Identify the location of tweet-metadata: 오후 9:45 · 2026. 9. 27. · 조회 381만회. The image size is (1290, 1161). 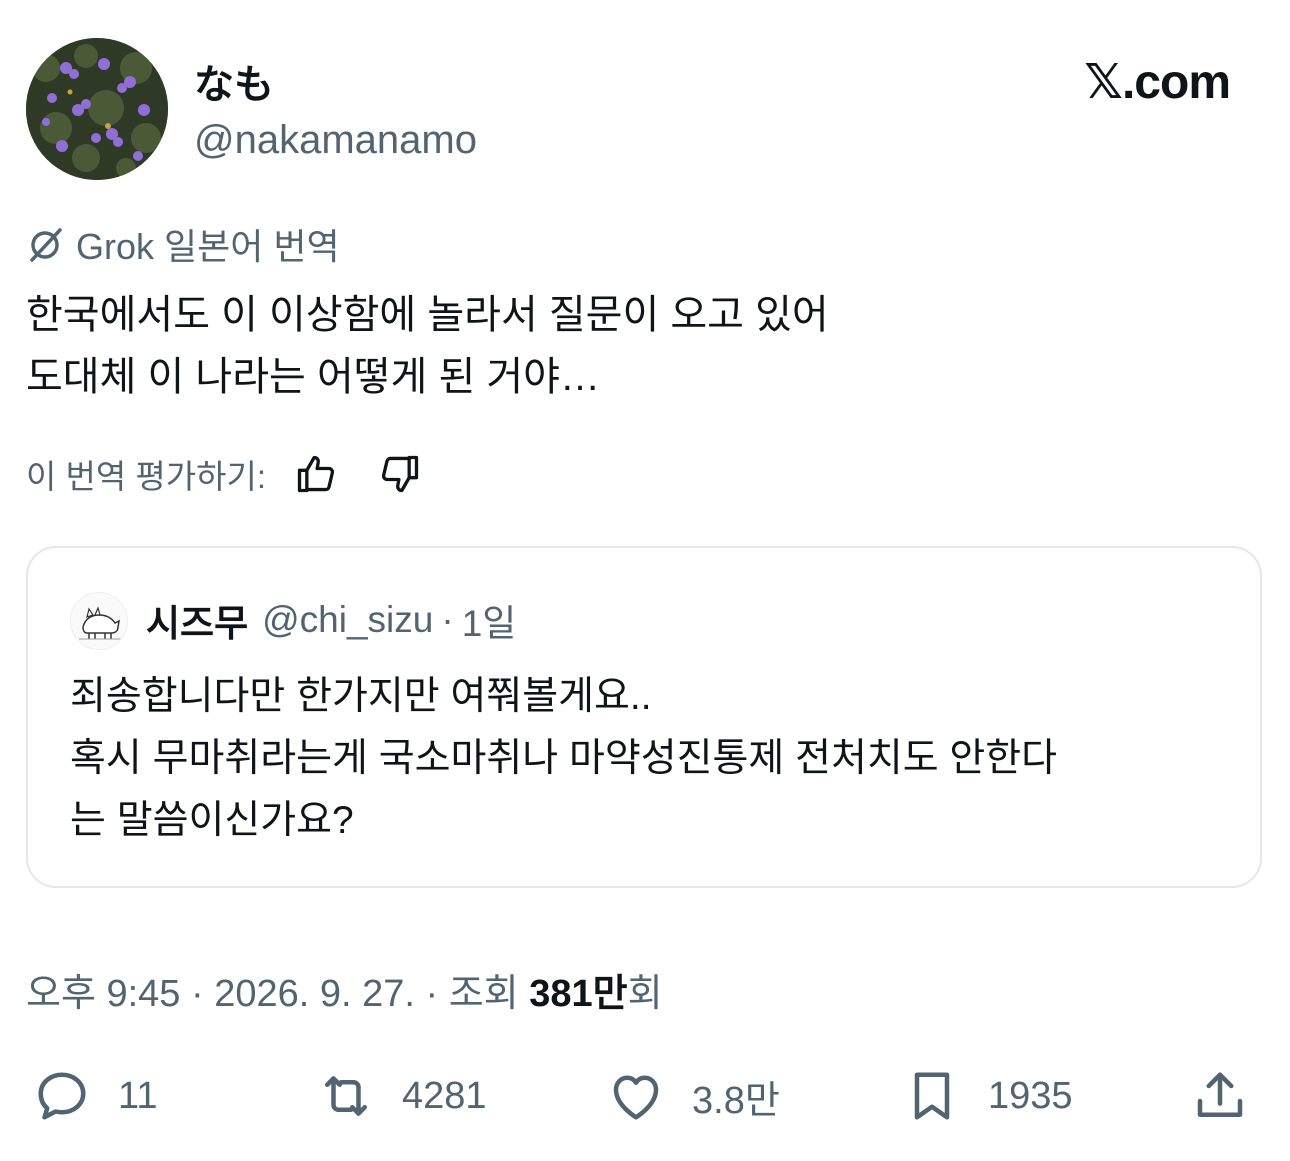
(344, 989).